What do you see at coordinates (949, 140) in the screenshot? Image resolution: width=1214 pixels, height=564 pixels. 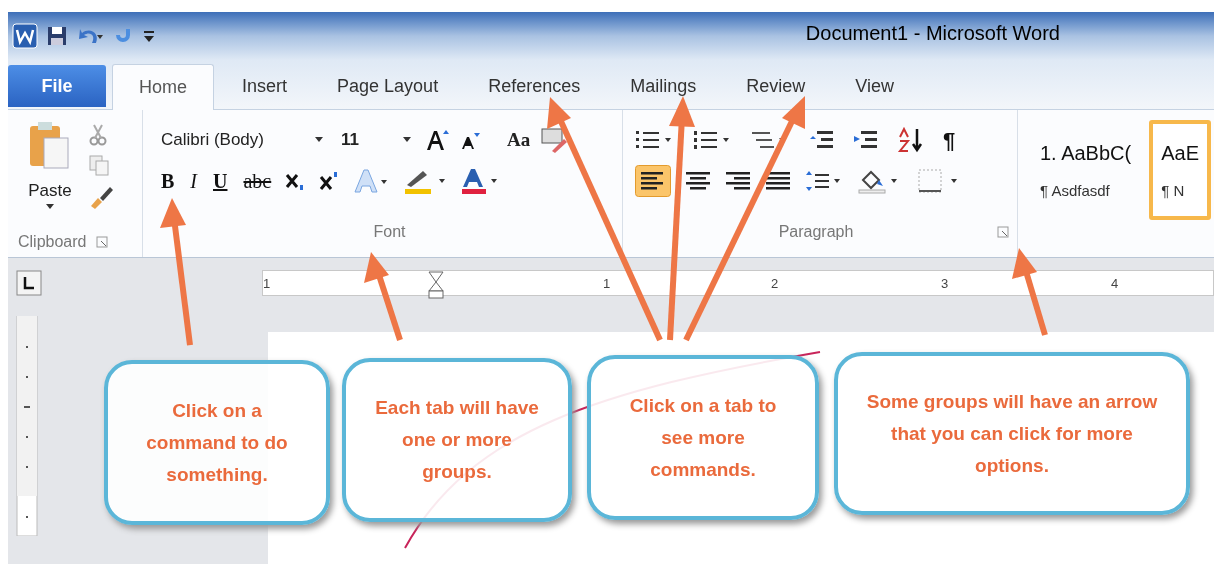 I see `show-marks-button: ¶` at bounding box center [949, 140].